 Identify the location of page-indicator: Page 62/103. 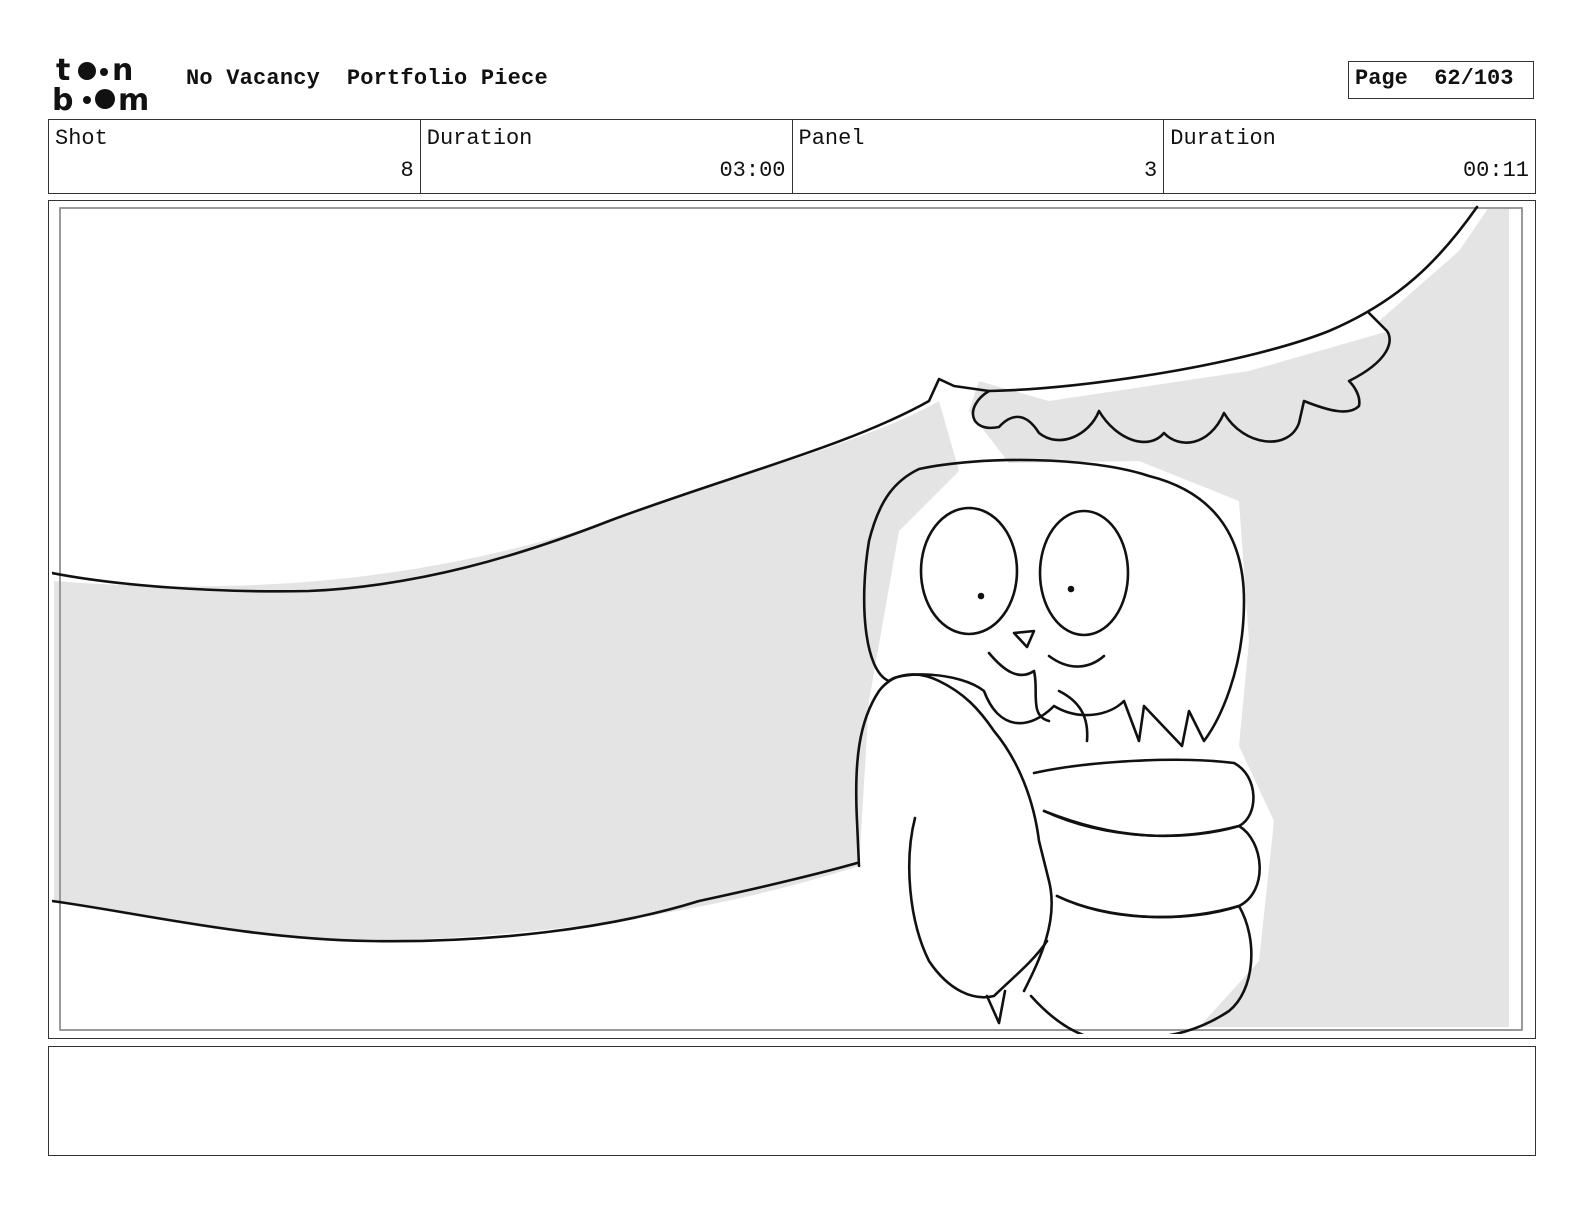
(1441, 80).